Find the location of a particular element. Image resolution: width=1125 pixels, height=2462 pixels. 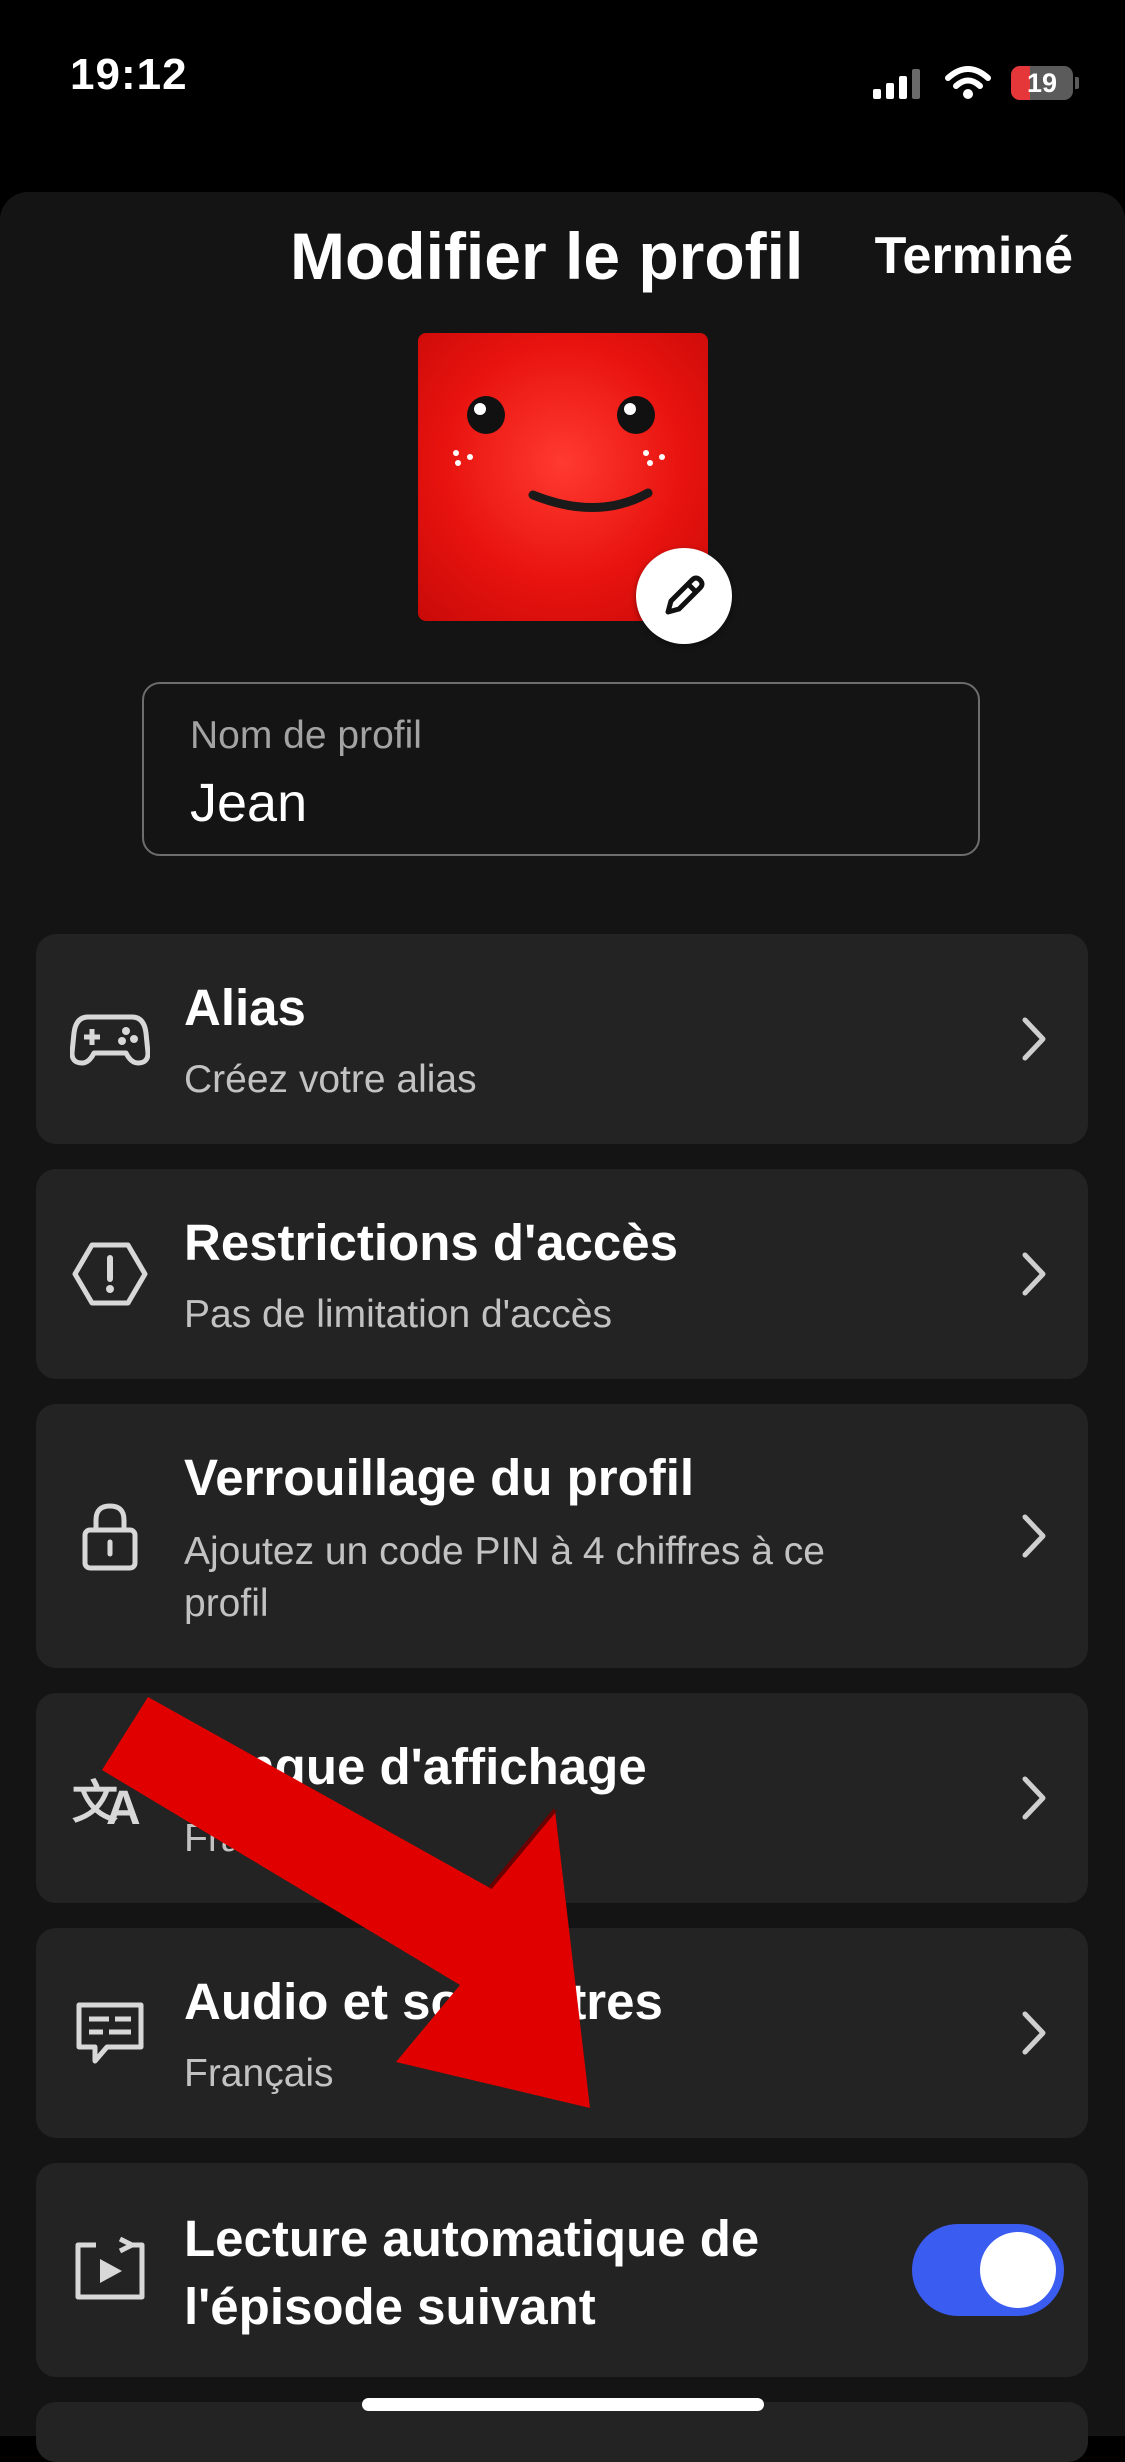

autoplay-title: Lecture automatique de l'épisode suivant is located at coordinates (472, 2272).